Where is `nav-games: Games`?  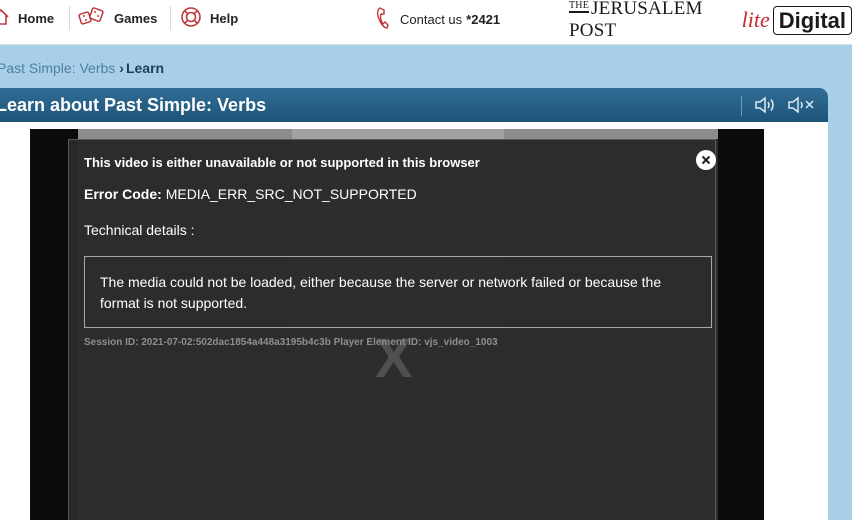 nav-games: Games is located at coordinates (117, 18).